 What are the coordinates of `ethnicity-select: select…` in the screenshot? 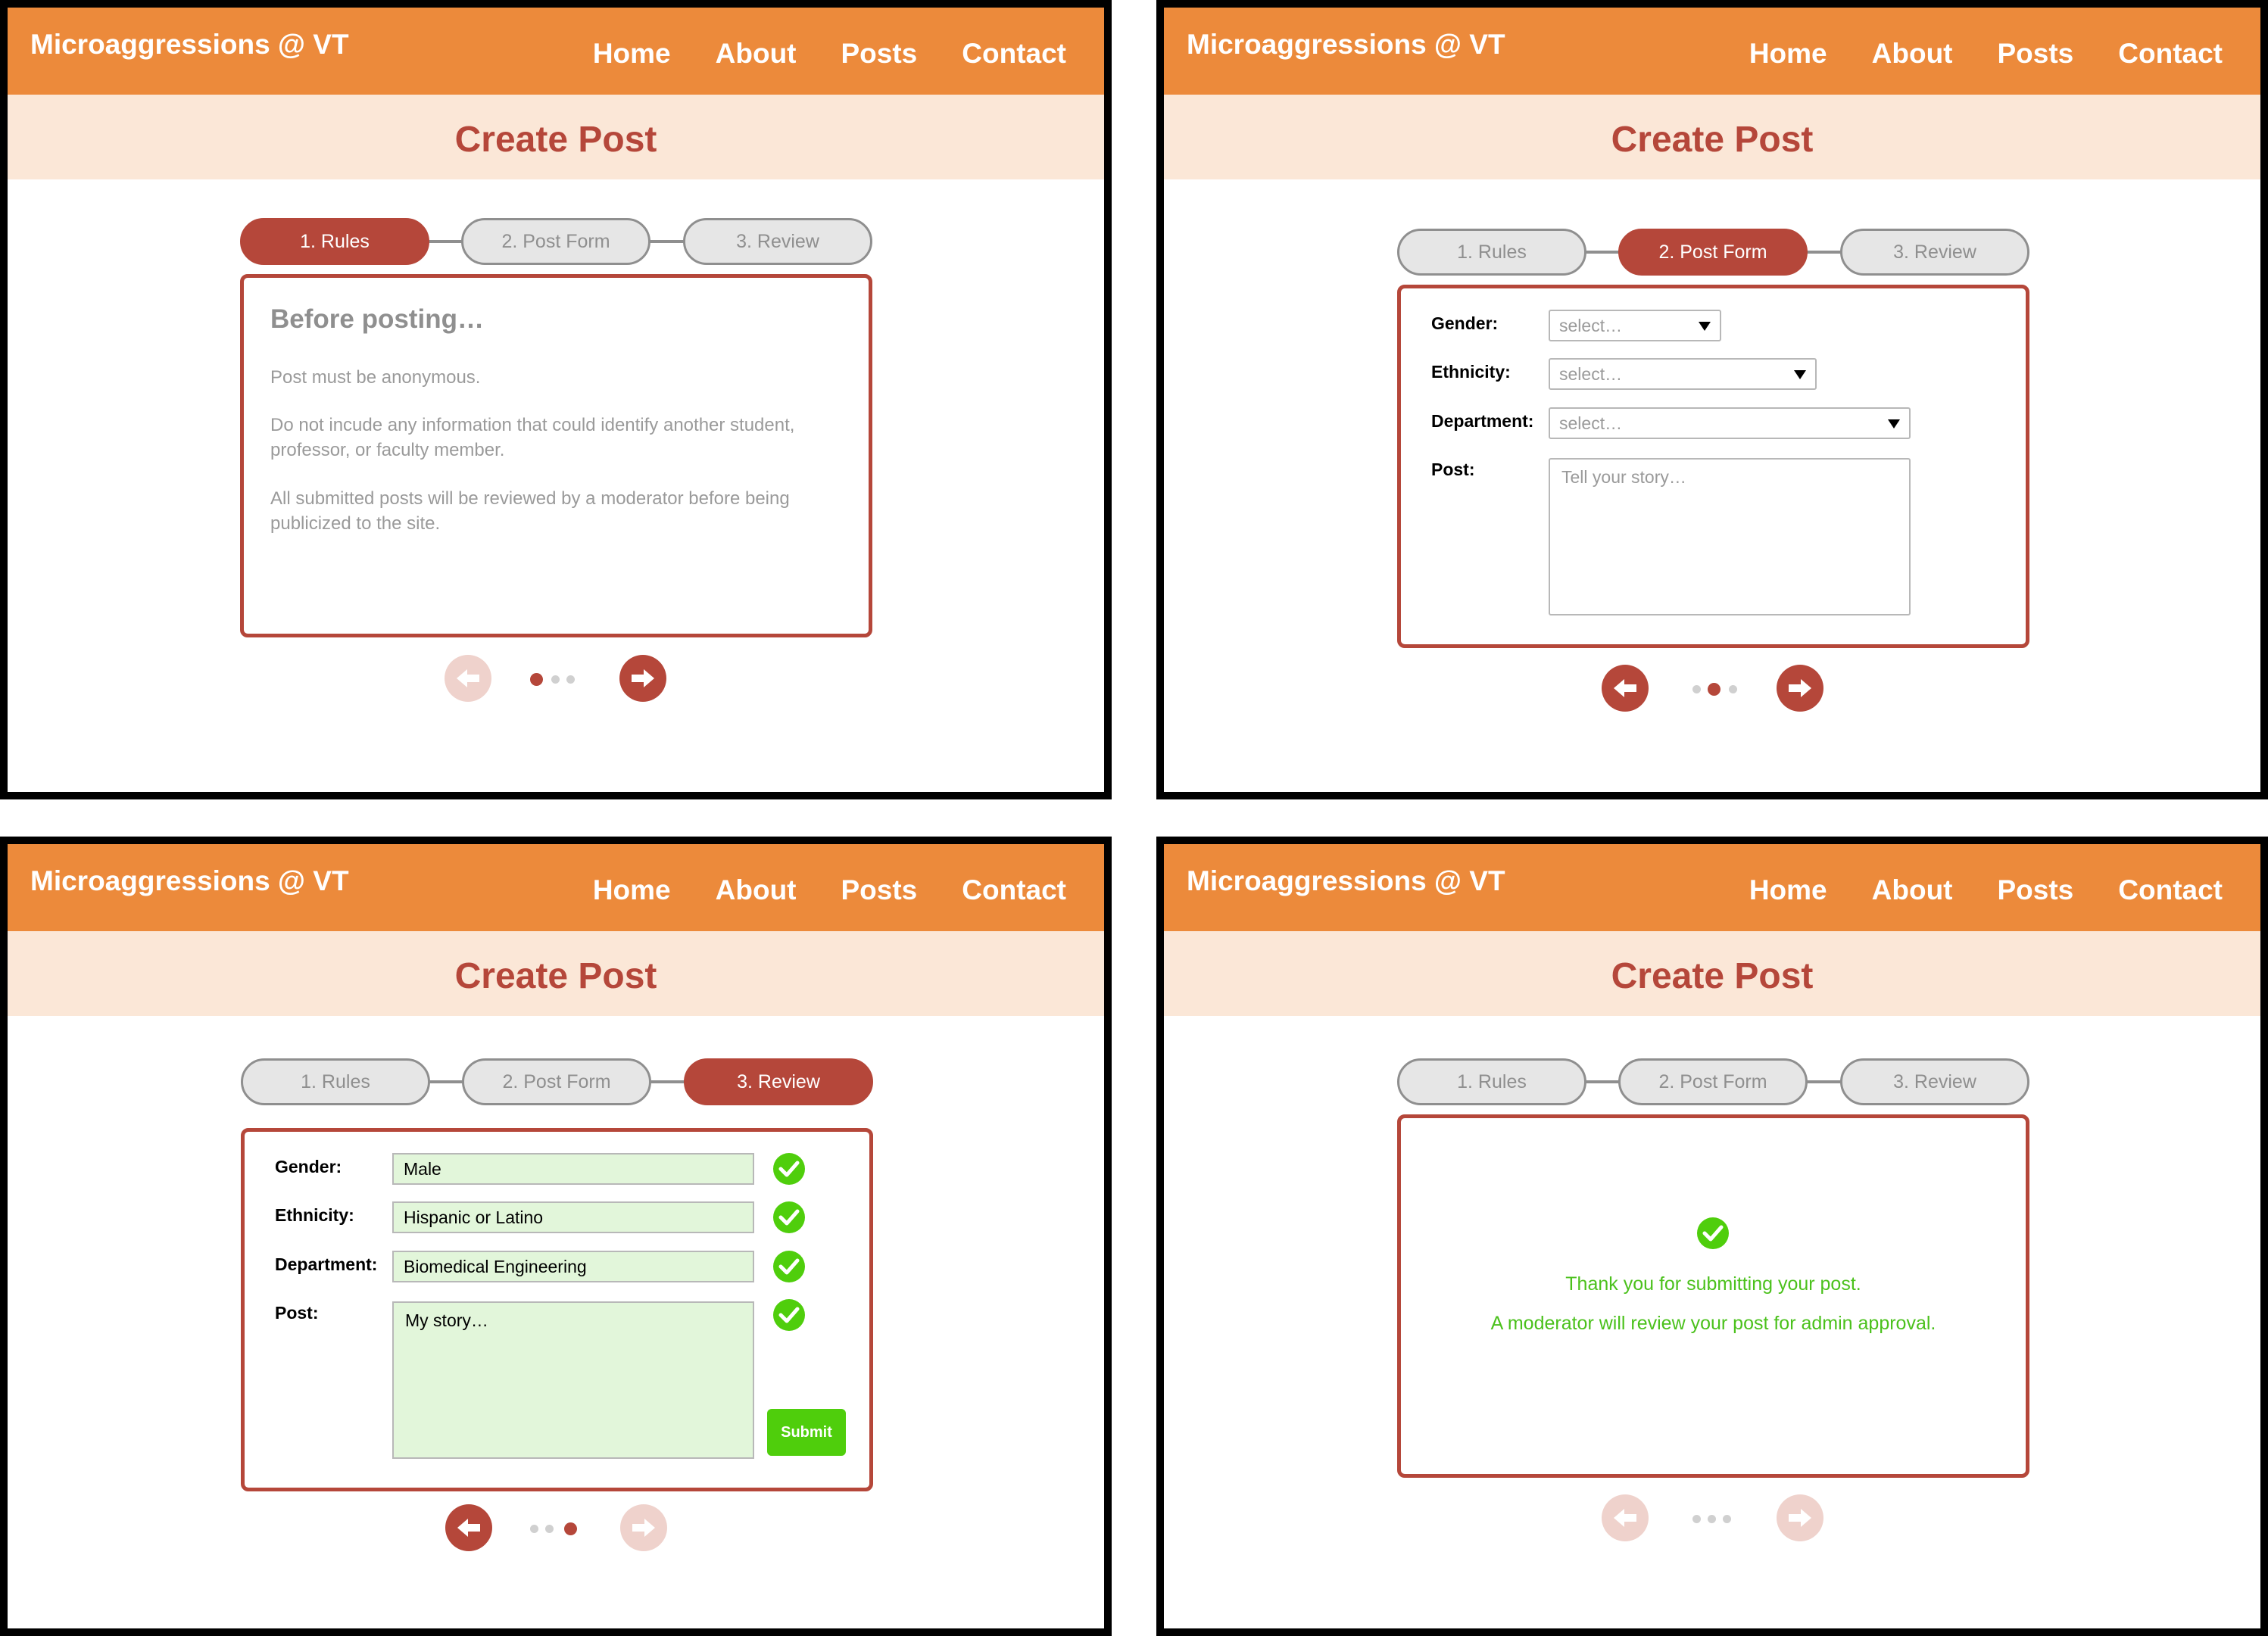 It's located at (1683, 374).